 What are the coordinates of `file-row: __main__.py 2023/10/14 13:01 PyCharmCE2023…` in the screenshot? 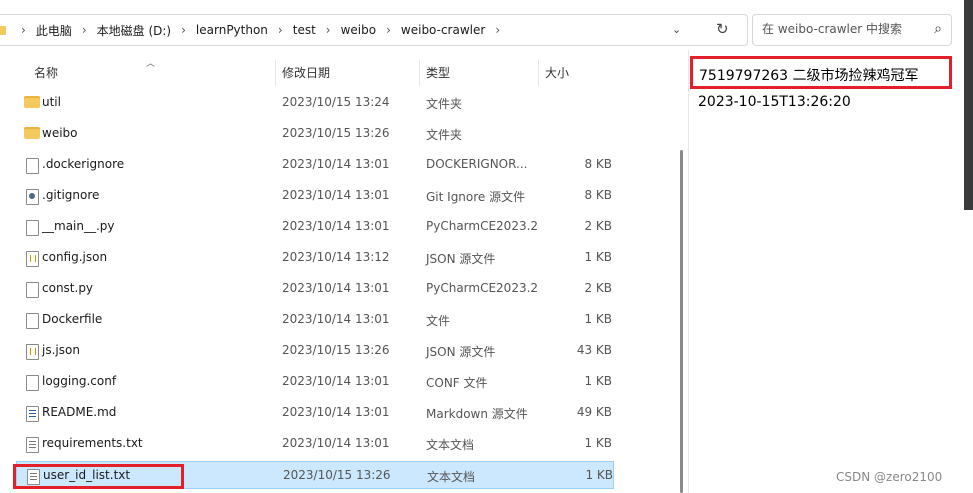 It's located at (315, 227).